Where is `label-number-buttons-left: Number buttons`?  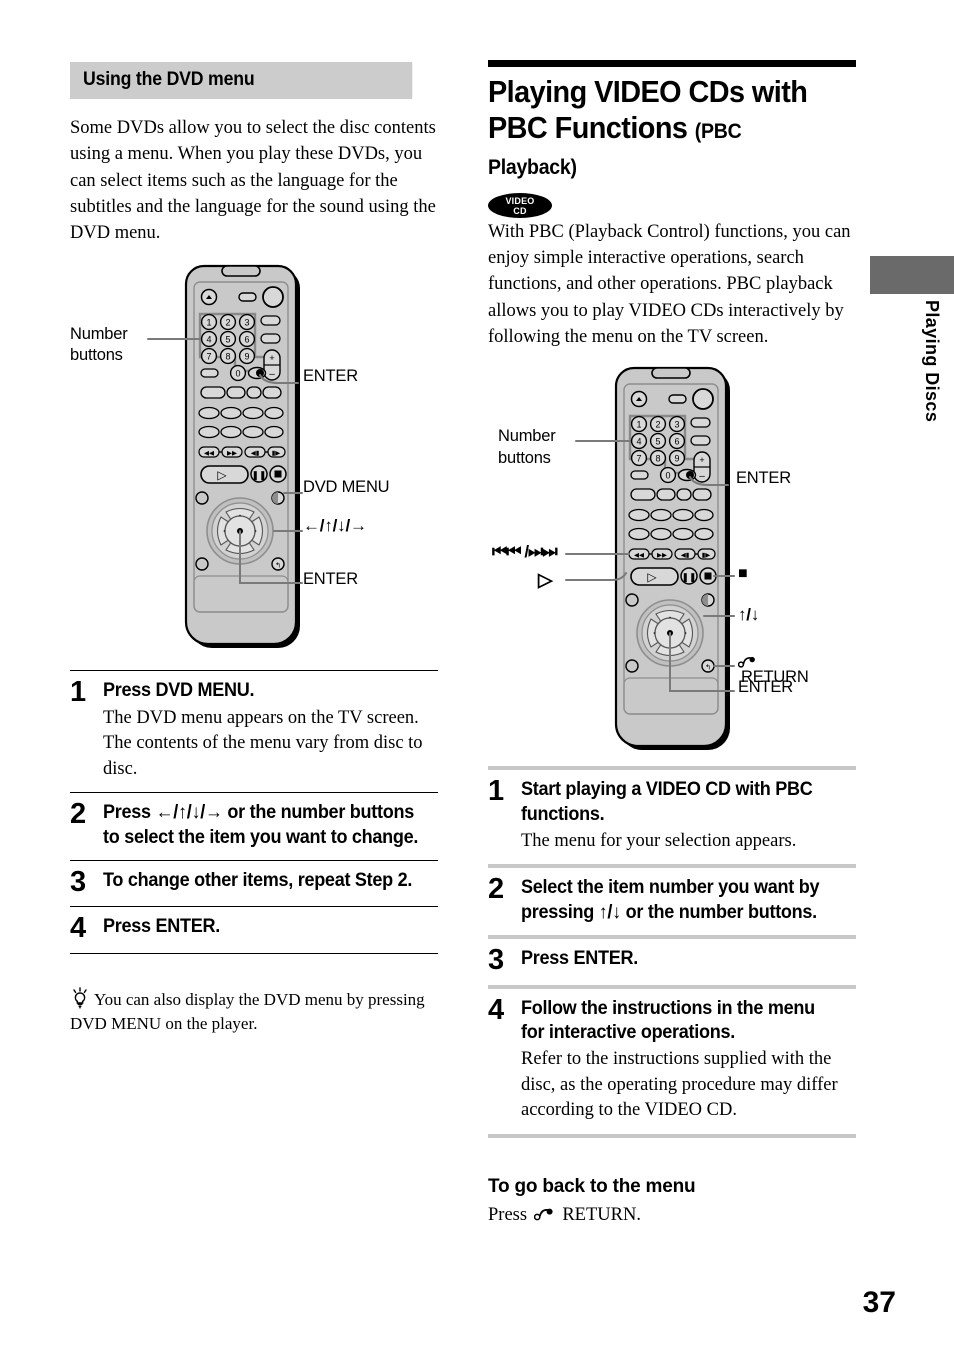
label-number-buttons-left: Number buttons is located at coordinates (99, 344).